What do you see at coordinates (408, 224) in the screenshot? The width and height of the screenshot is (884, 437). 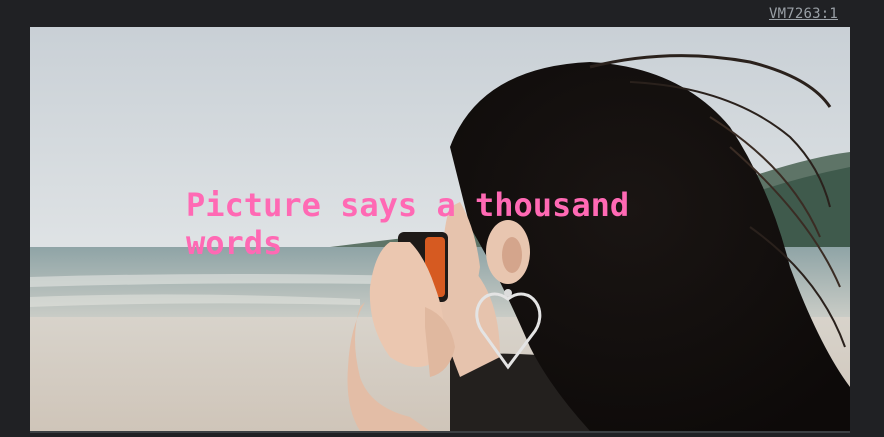 I see `overlay-caption: Picture says a thousand words` at bounding box center [408, 224].